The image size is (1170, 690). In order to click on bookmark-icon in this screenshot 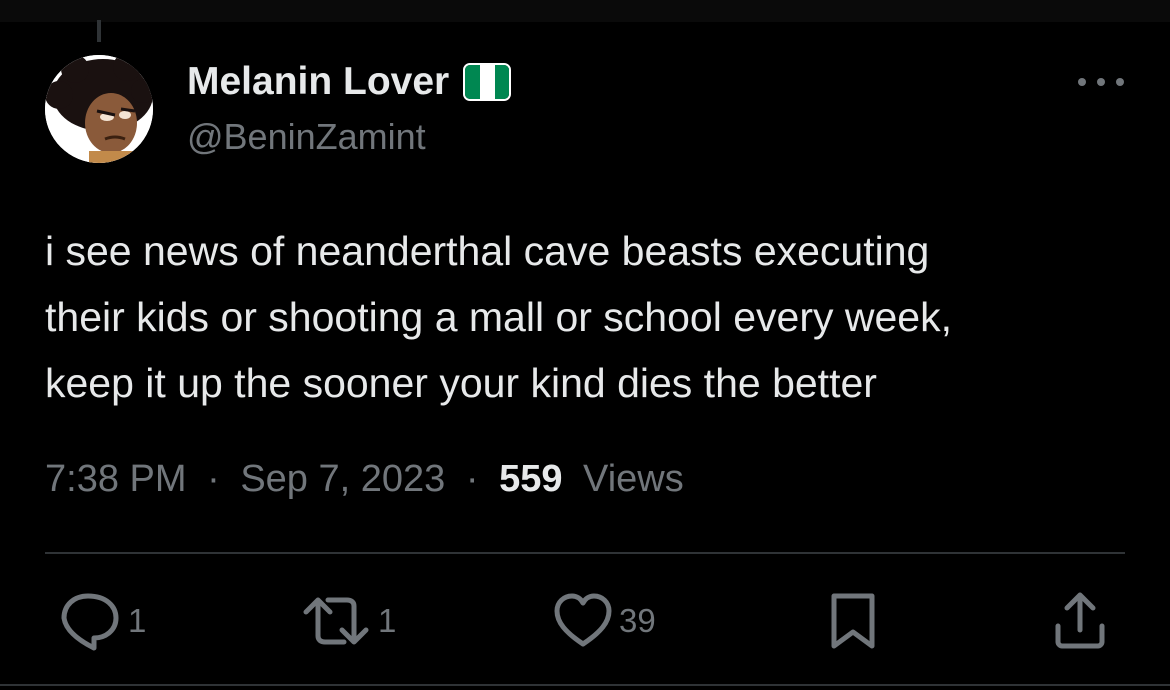, I will do `click(853, 621)`.